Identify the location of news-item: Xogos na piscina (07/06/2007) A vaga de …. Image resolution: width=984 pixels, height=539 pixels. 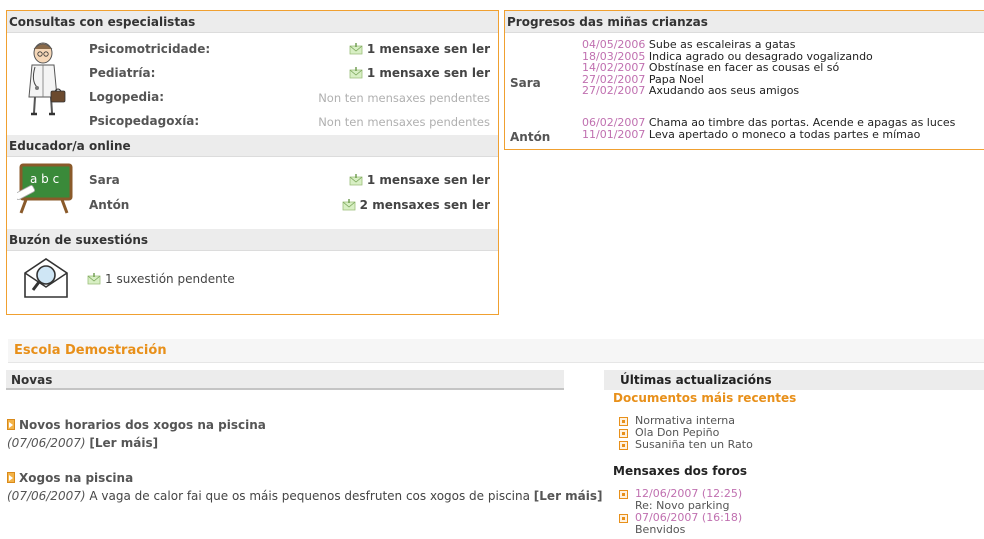
(305, 487).